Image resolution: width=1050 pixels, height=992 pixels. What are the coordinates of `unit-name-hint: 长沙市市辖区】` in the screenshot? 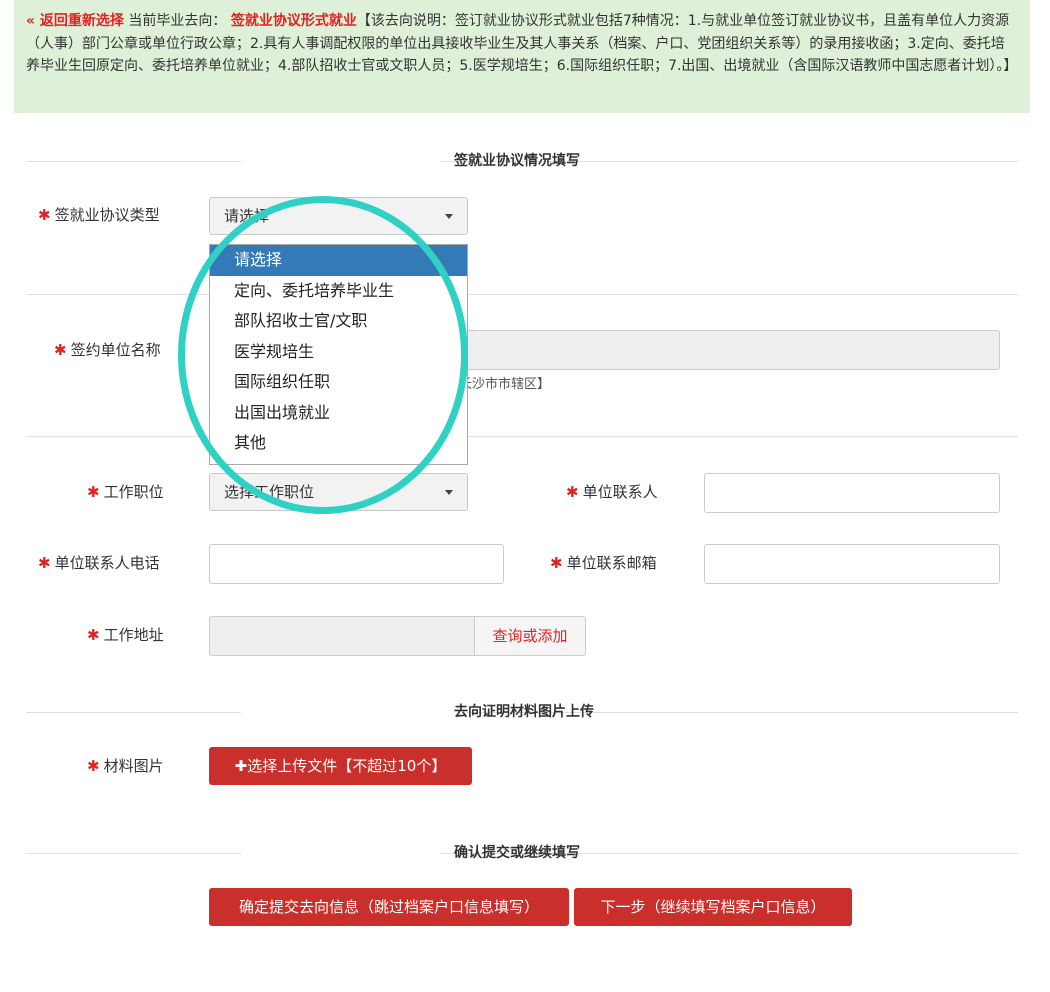 It's located at (505, 384).